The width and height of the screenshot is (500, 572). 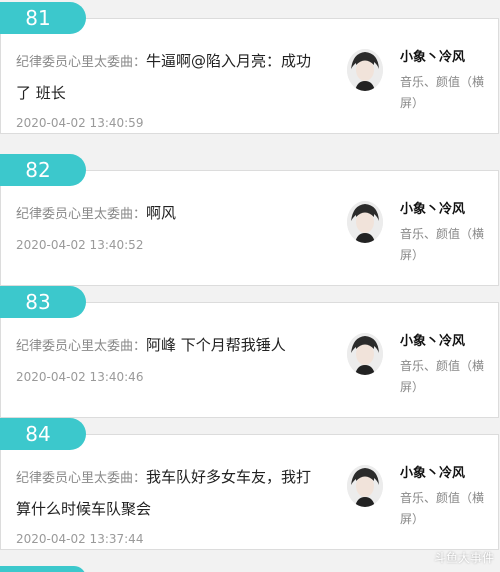 What do you see at coordinates (168, 493) in the screenshot?
I see `message-text: 纪律委员心里太委曲：我车队好多女车友，我打算什么时候车队聚会` at bounding box center [168, 493].